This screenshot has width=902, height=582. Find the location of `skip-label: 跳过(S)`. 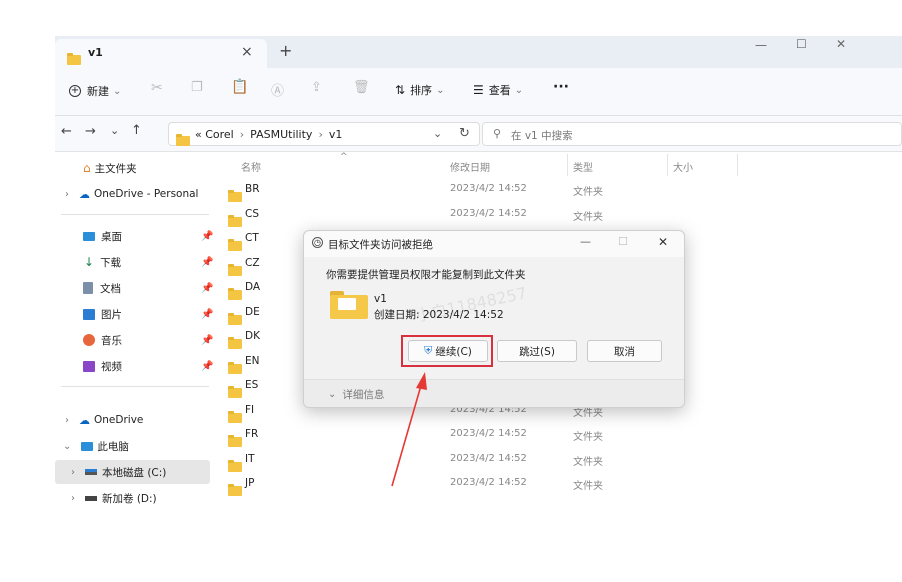

skip-label: 跳过(S) is located at coordinates (537, 351).